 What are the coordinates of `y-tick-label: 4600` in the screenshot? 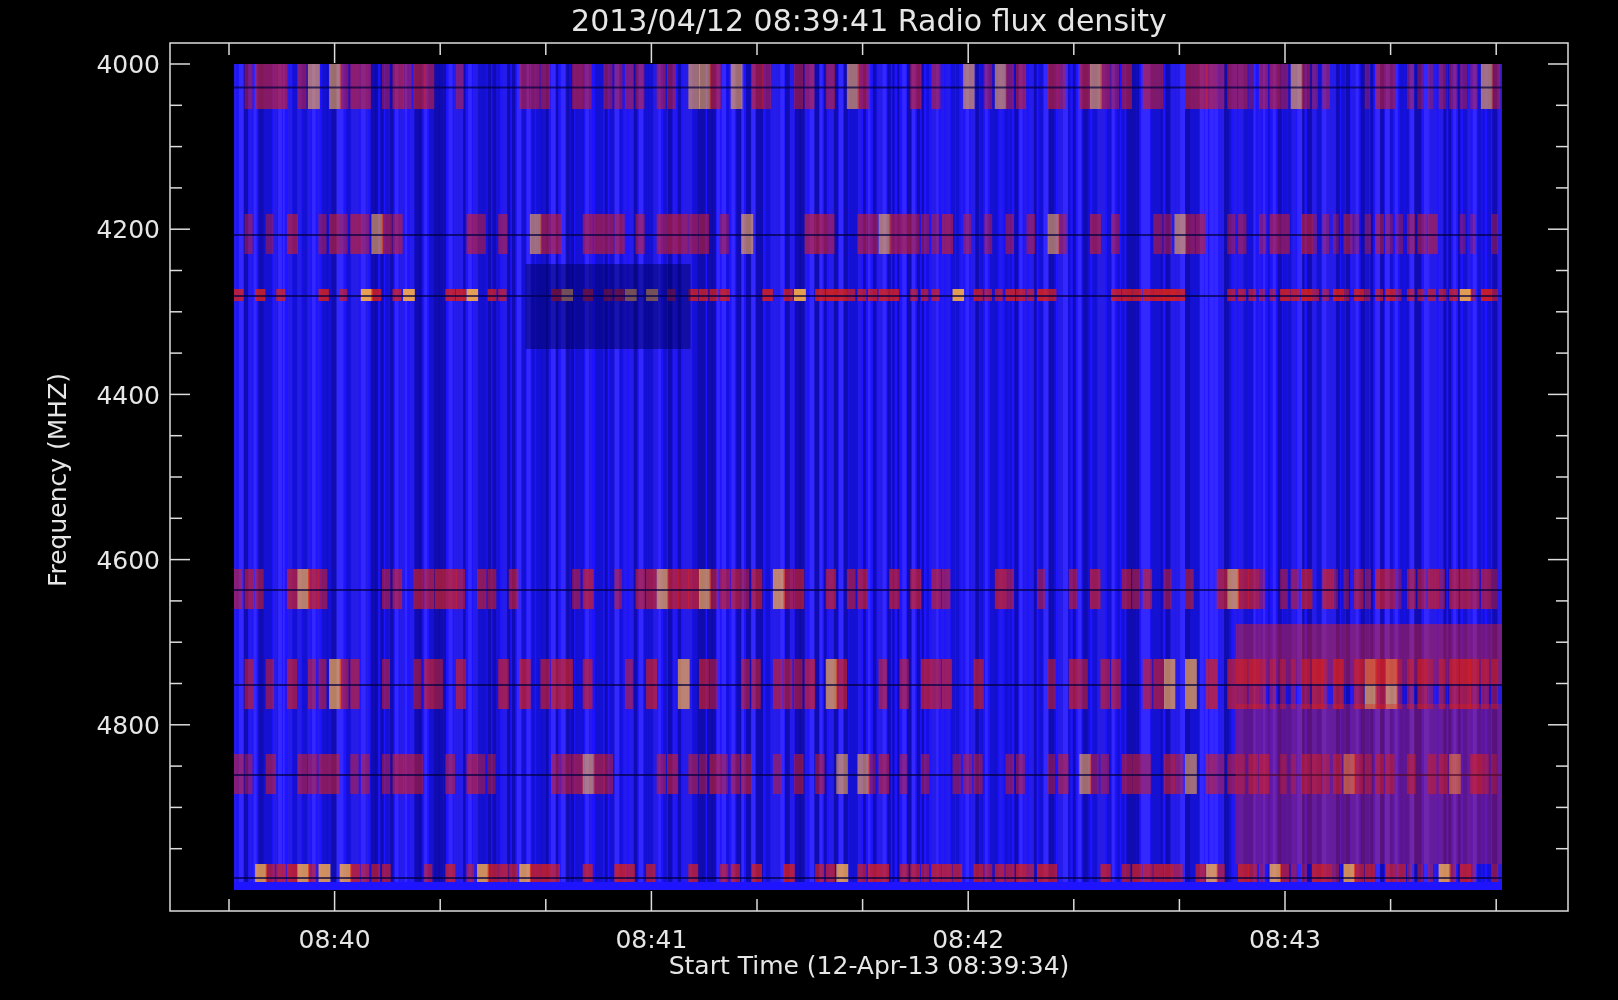 It's located at (128, 560).